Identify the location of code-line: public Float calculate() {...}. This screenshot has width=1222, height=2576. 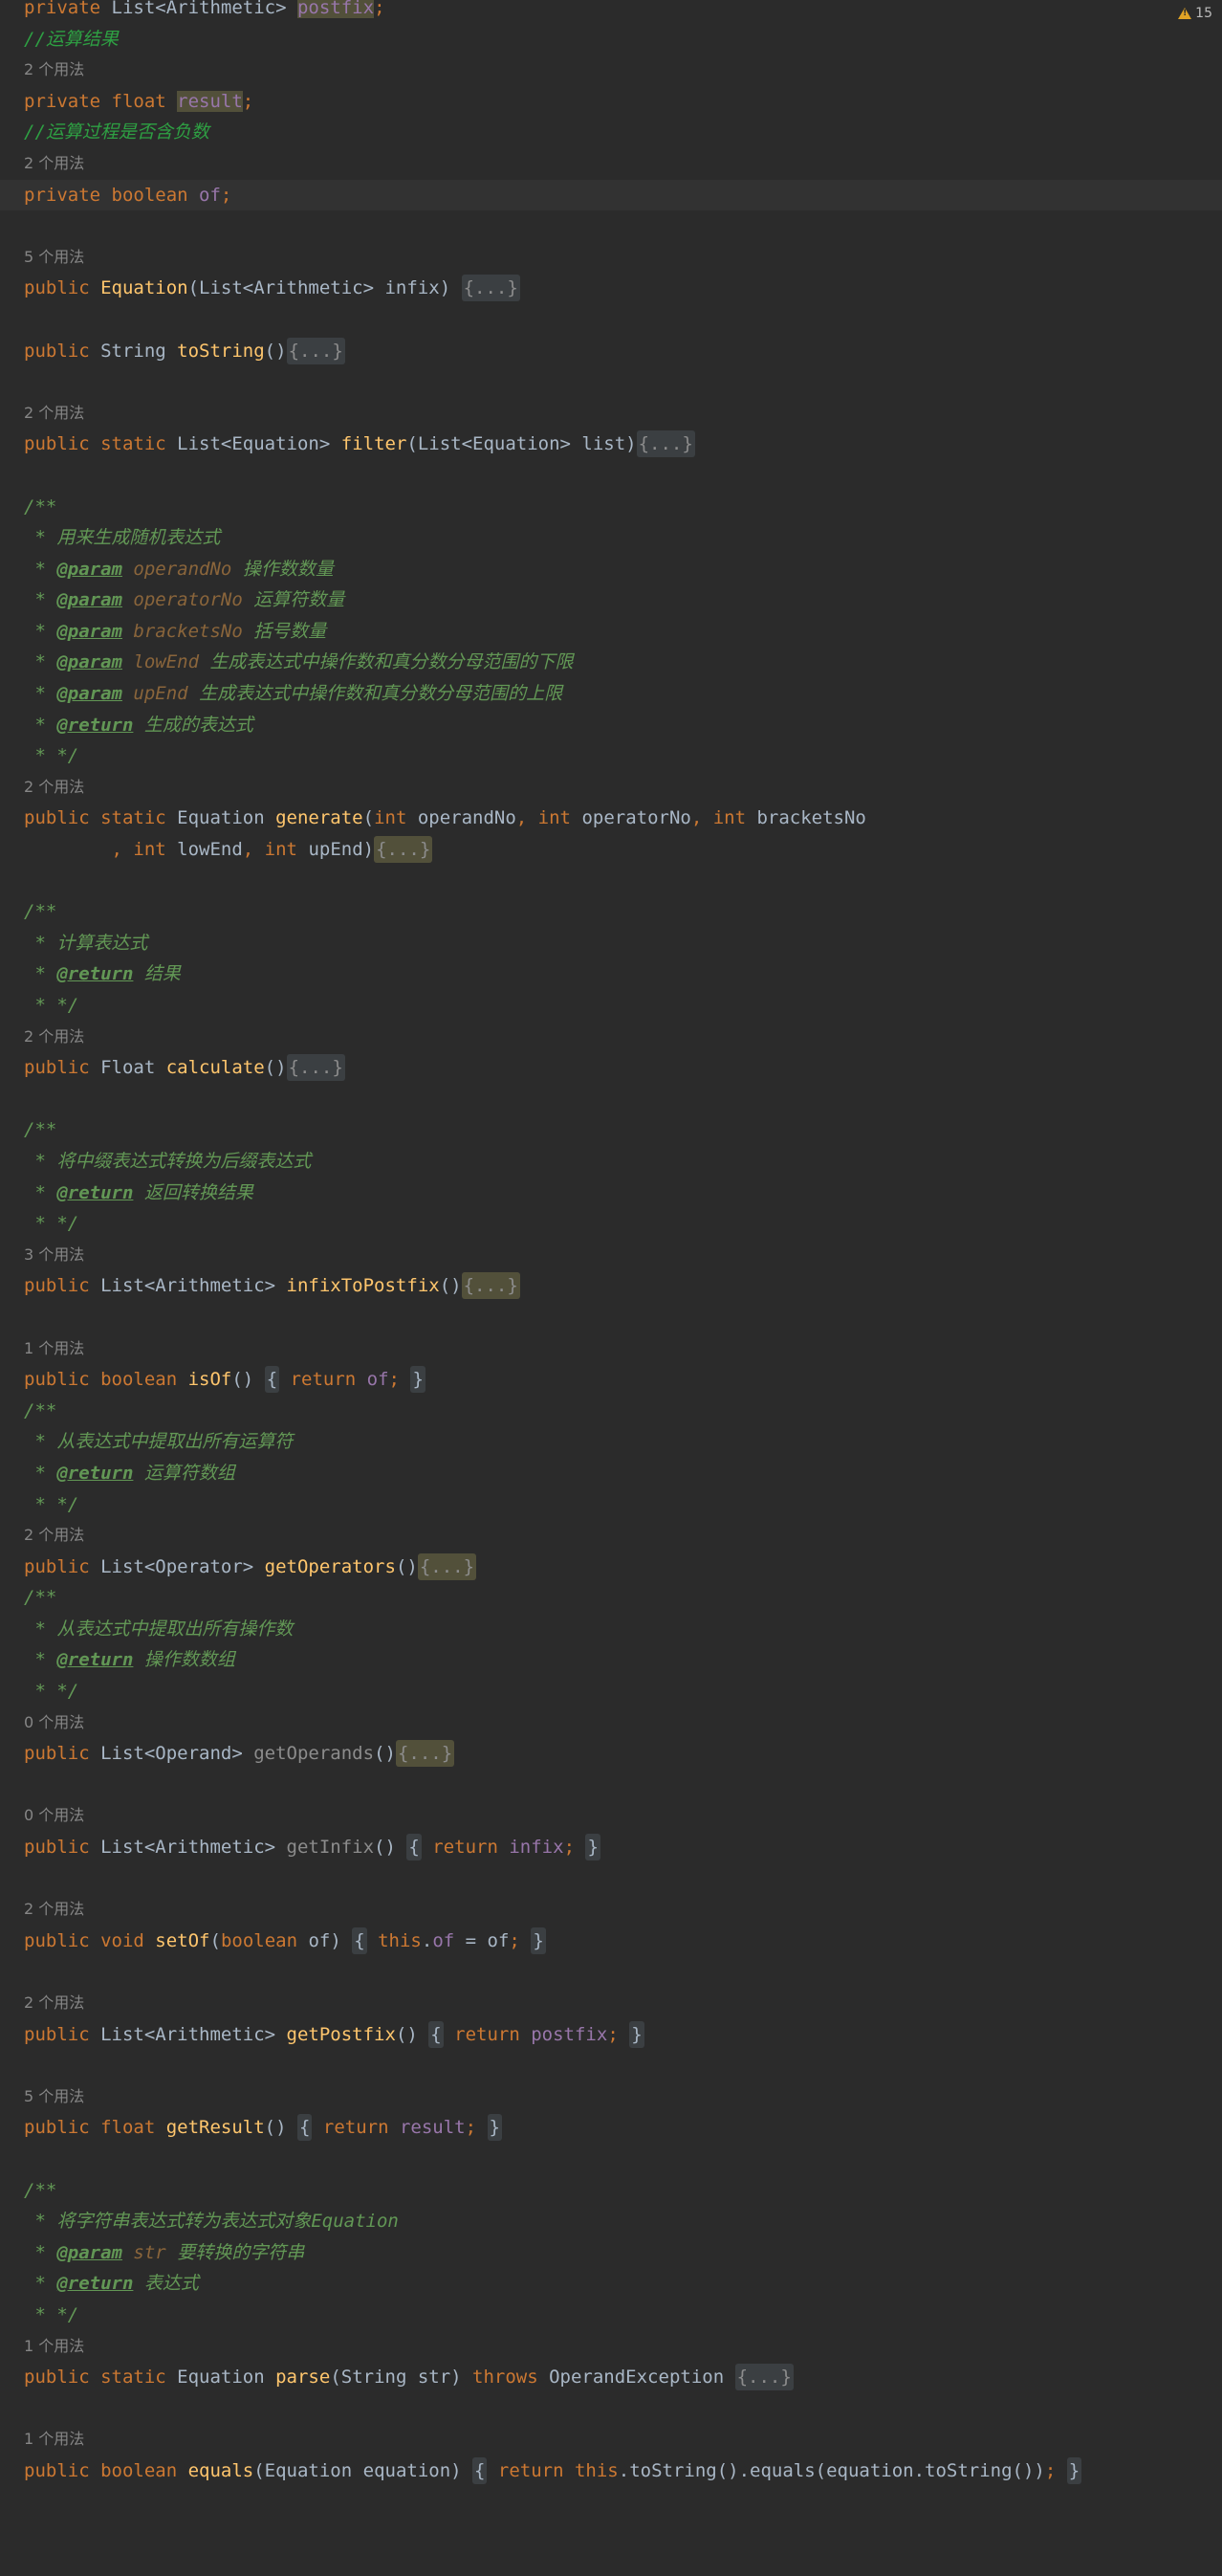
(611, 1068).